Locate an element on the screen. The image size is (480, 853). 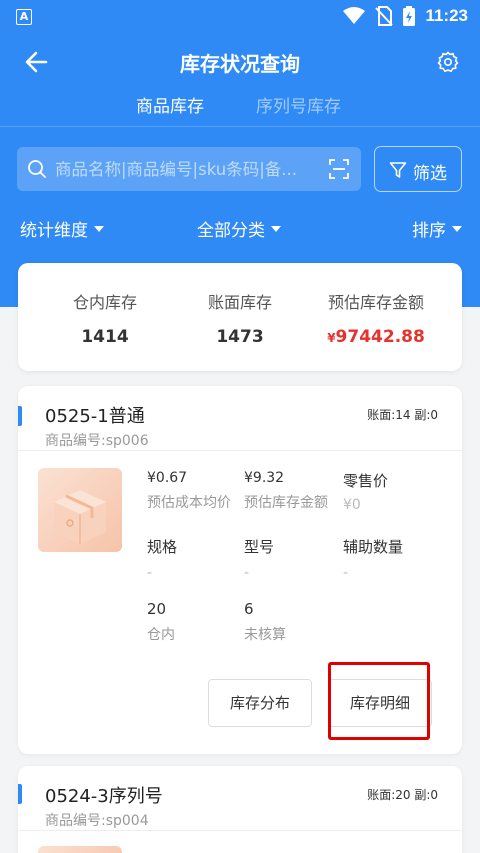
summary-warehouse: 仓内库存 1414 is located at coordinates (105, 318).